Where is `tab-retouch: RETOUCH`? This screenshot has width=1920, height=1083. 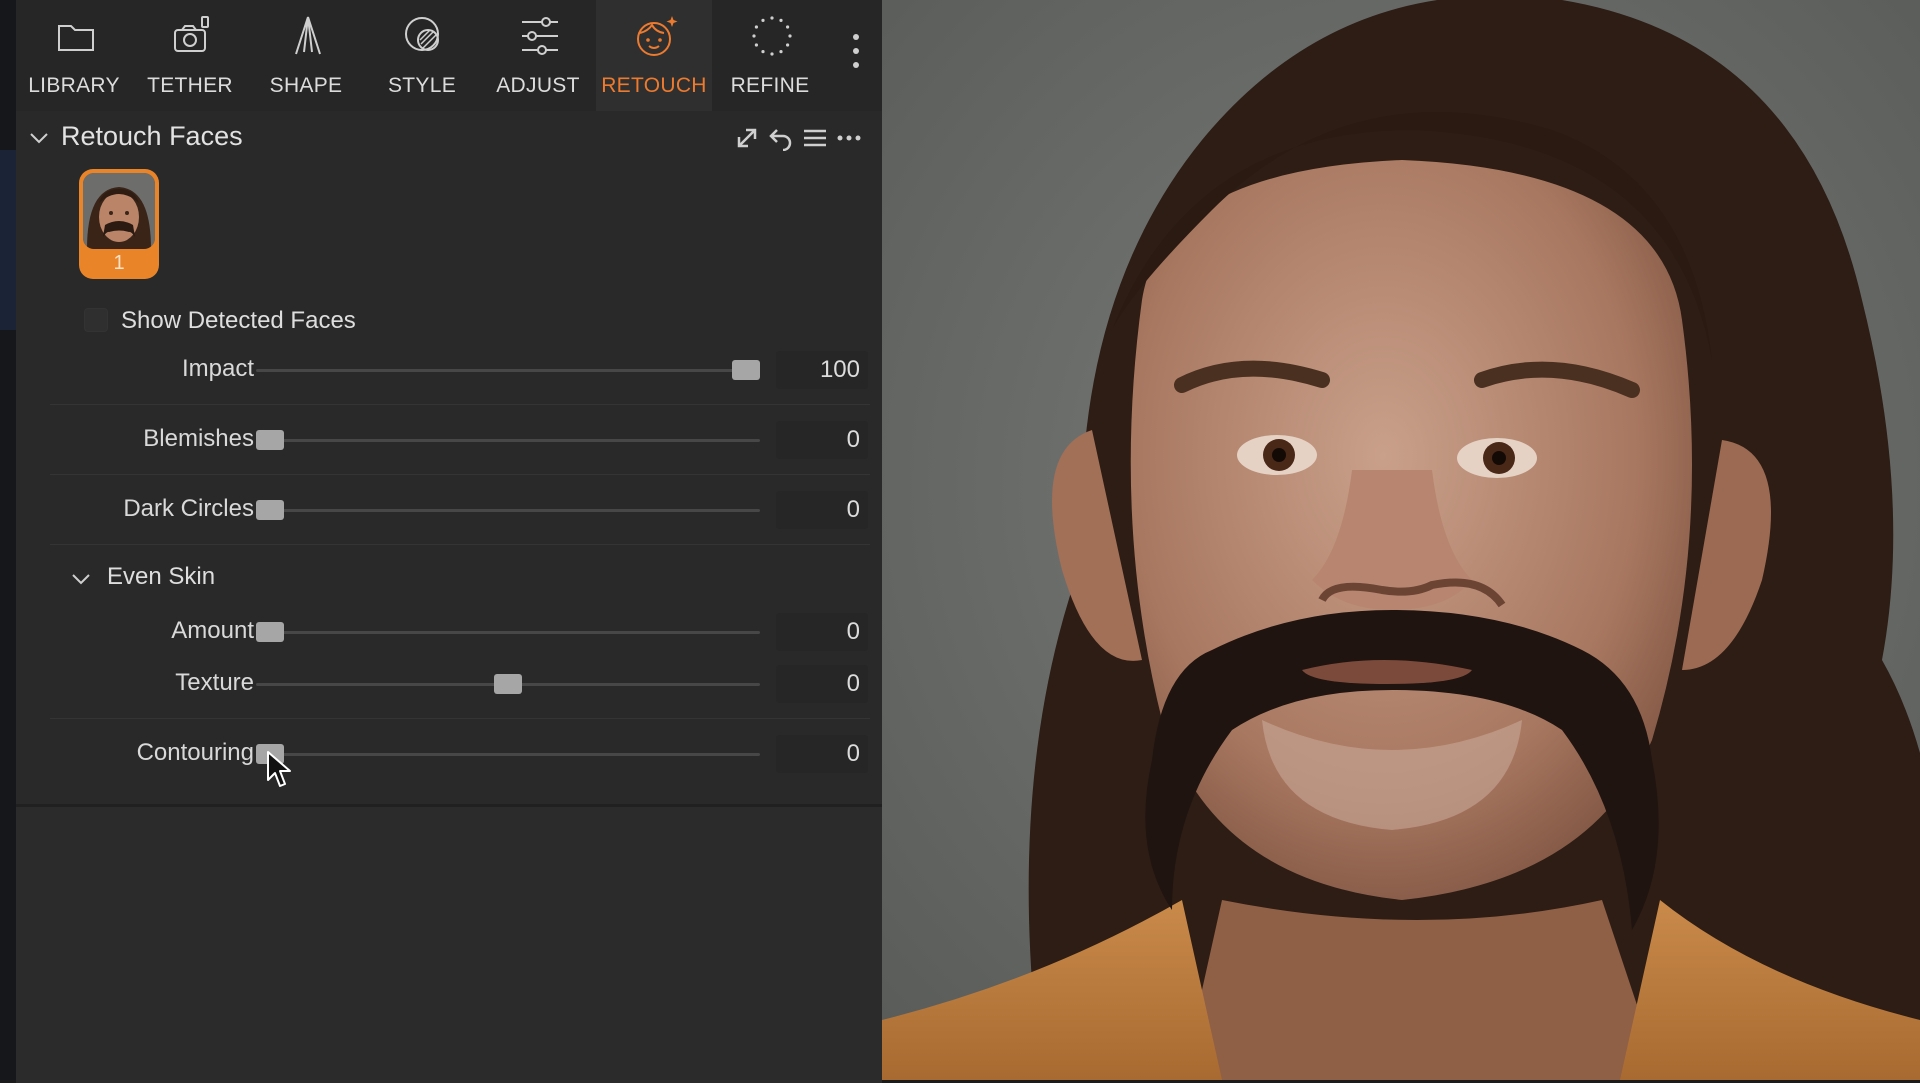
tab-retouch: RETOUCH is located at coordinates (654, 55).